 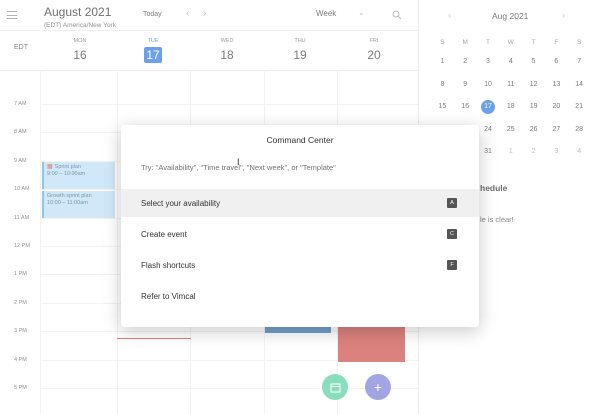 What do you see at coordinates (452, 234) in the screenshot?
I see `shortcut-key: C` at bounding box center [452, 234].